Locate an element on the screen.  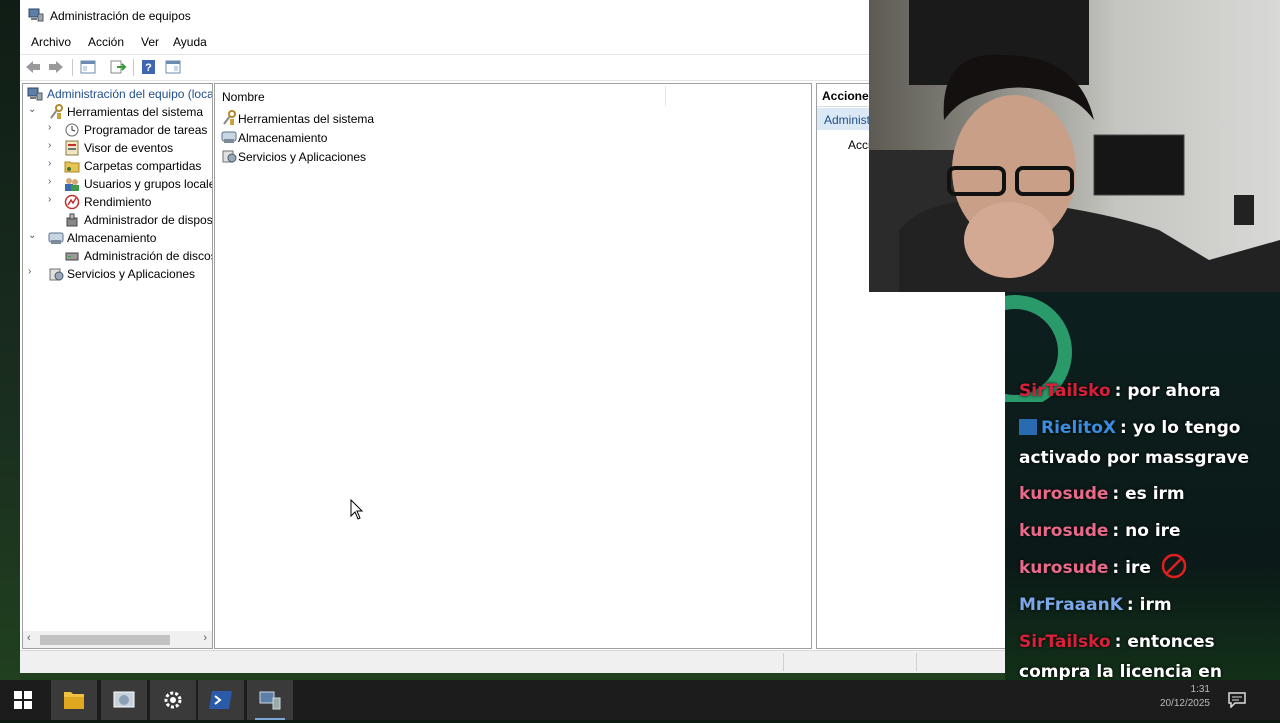
mouse-cursor-icon is located at coordinates (357, 509).